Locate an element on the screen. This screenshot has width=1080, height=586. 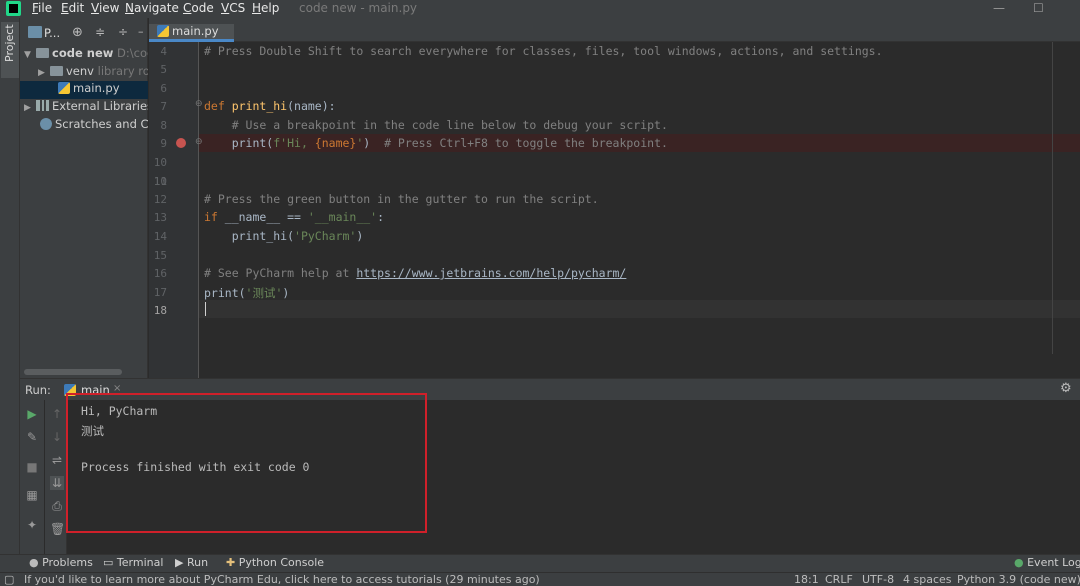
tab-python-console: ✚ Python Console is located at coordinates (275, 562).